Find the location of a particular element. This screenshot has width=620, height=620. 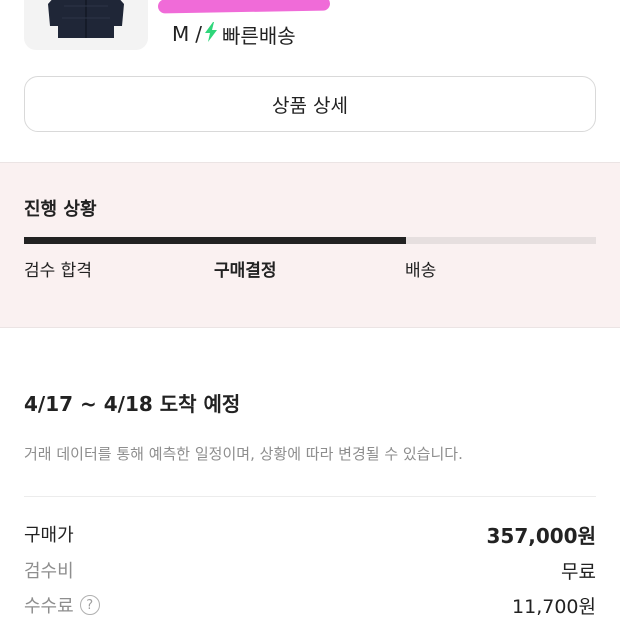

purchase-price-label: 구매가 is located at coordinates (49, 535).